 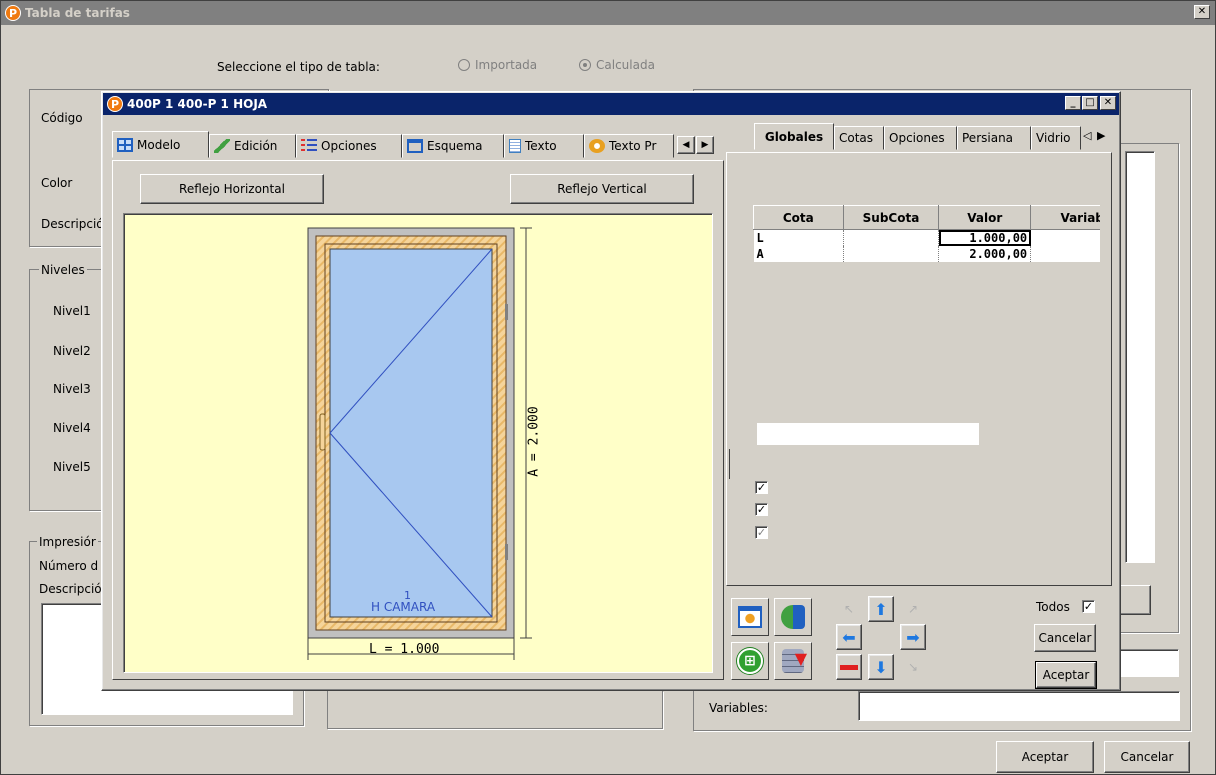 What do you see at coordinates (232, 189) in the screenshot?
I see `reflejo-horizontal-button: Reflejo Horizontal` at bounding box center [232, 189].